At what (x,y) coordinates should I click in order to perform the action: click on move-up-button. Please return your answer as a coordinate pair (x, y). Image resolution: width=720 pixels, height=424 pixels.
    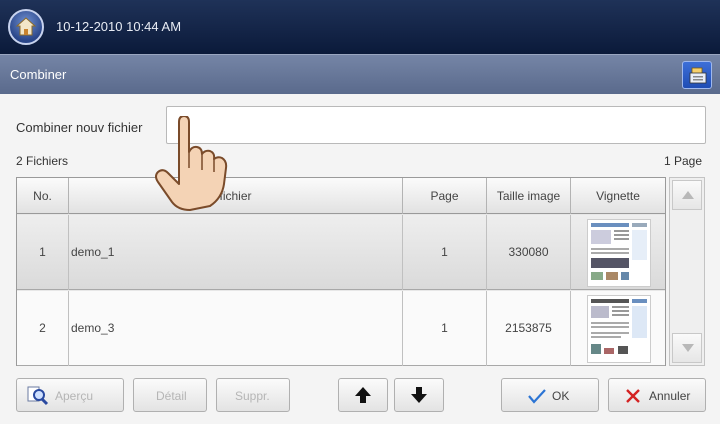
    Looking at the image, I should click on (363, 395).